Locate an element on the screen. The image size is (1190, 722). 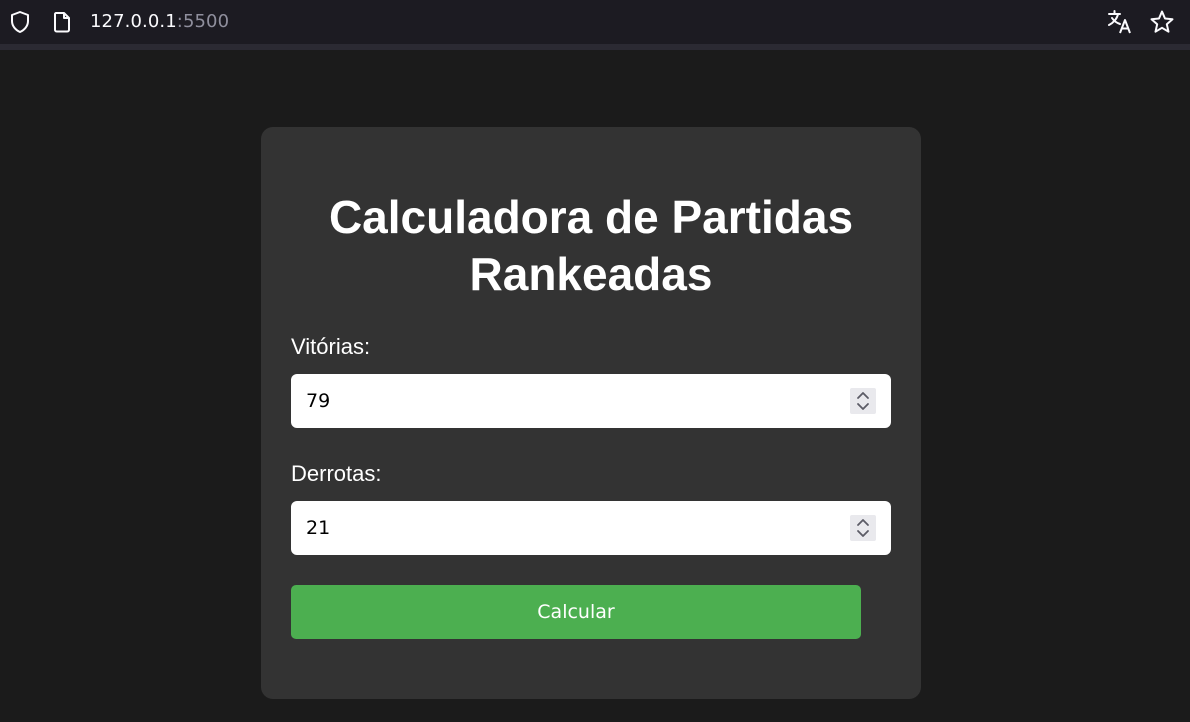
url-port: :5500 is located at coordinates (203, 21).